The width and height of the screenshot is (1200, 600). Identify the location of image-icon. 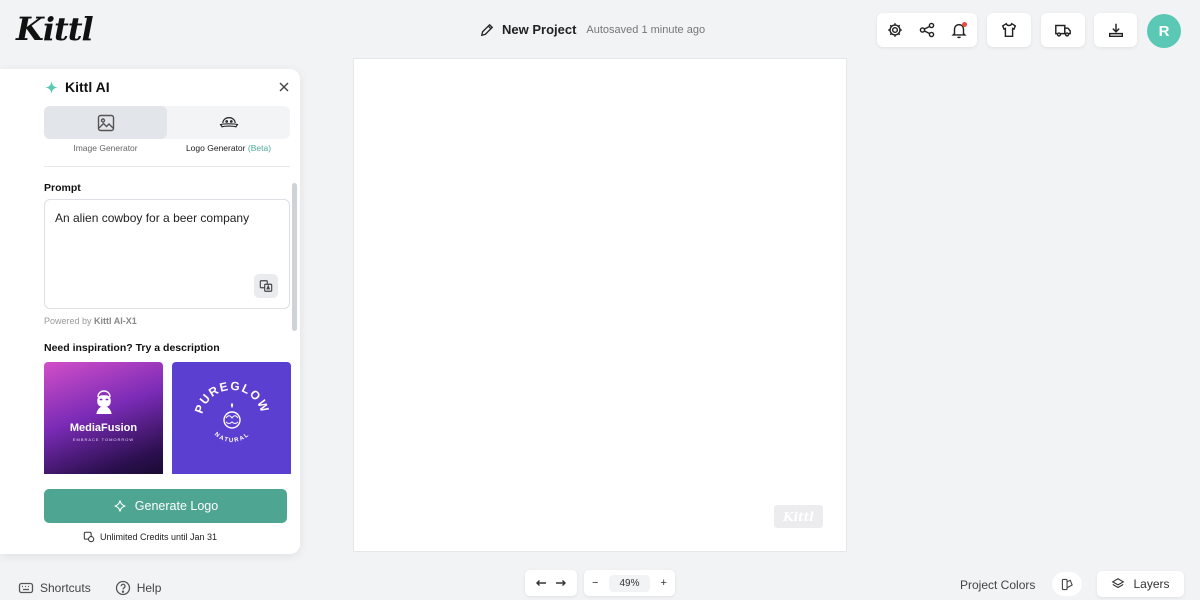
(105, 122).